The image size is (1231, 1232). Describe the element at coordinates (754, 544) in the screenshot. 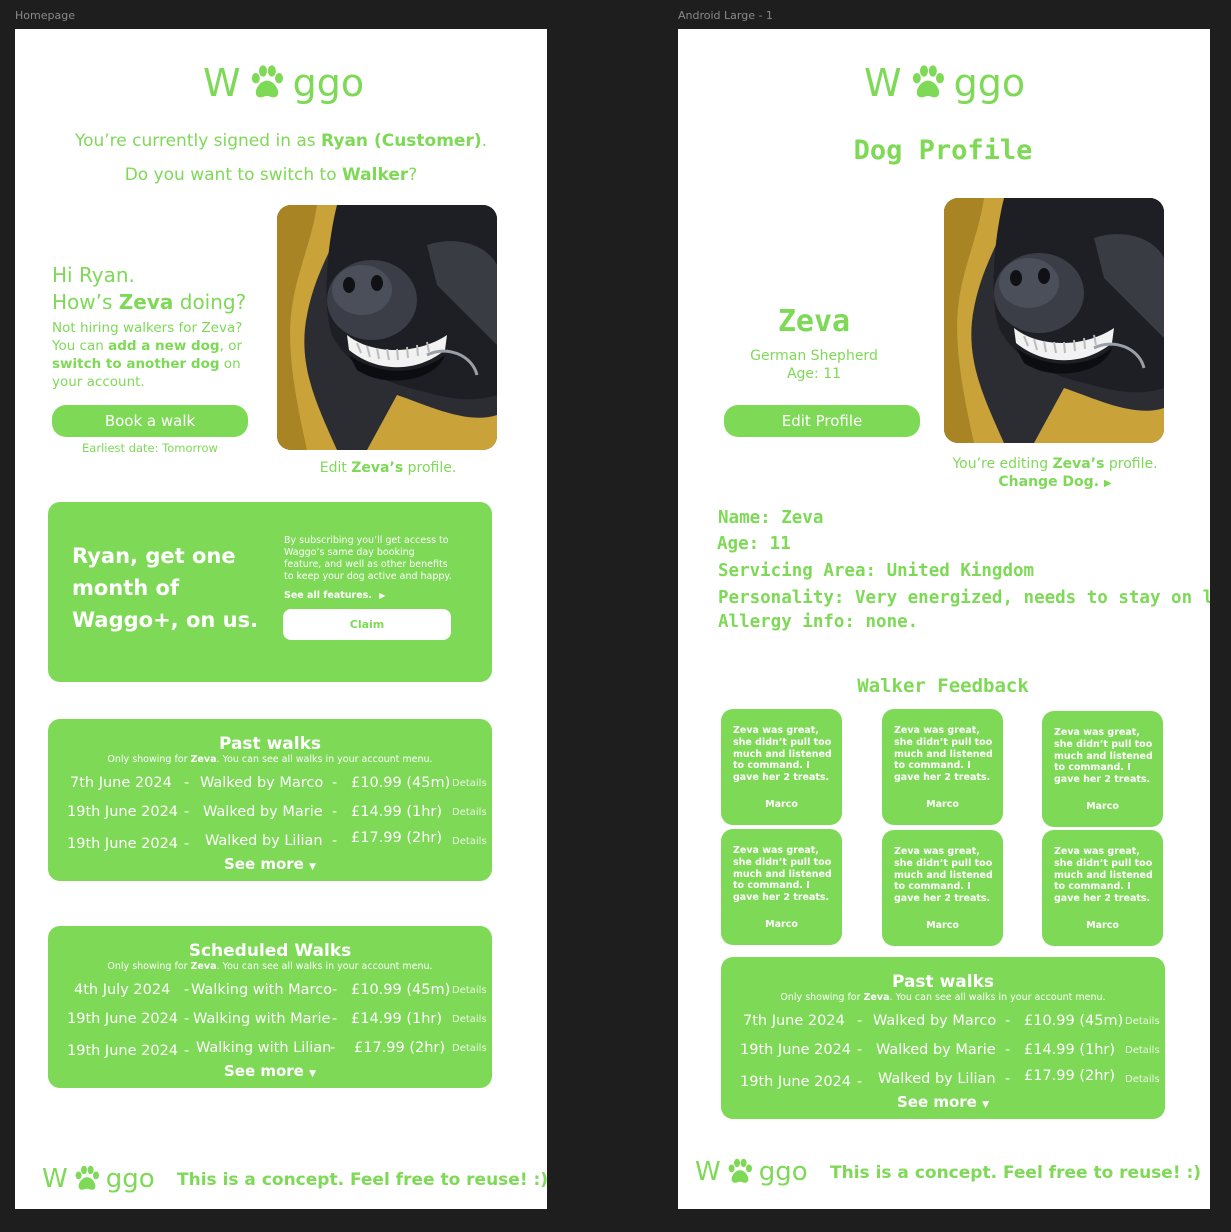

I see `info-age: Age: 11` at that location.